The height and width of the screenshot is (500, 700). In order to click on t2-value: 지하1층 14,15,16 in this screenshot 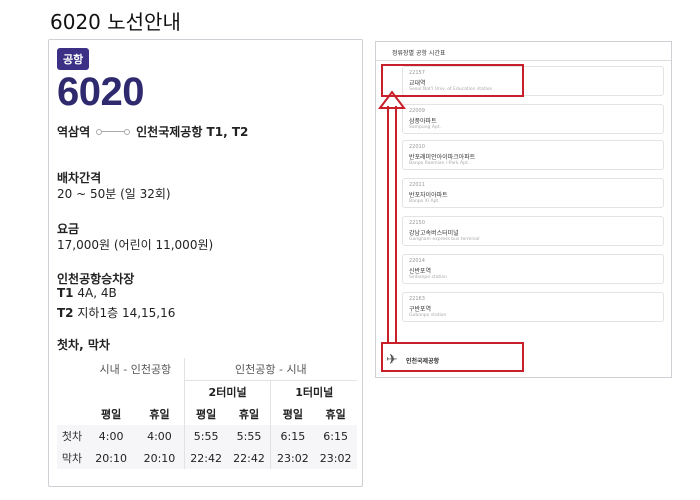, I will do `click(126, 313)`.